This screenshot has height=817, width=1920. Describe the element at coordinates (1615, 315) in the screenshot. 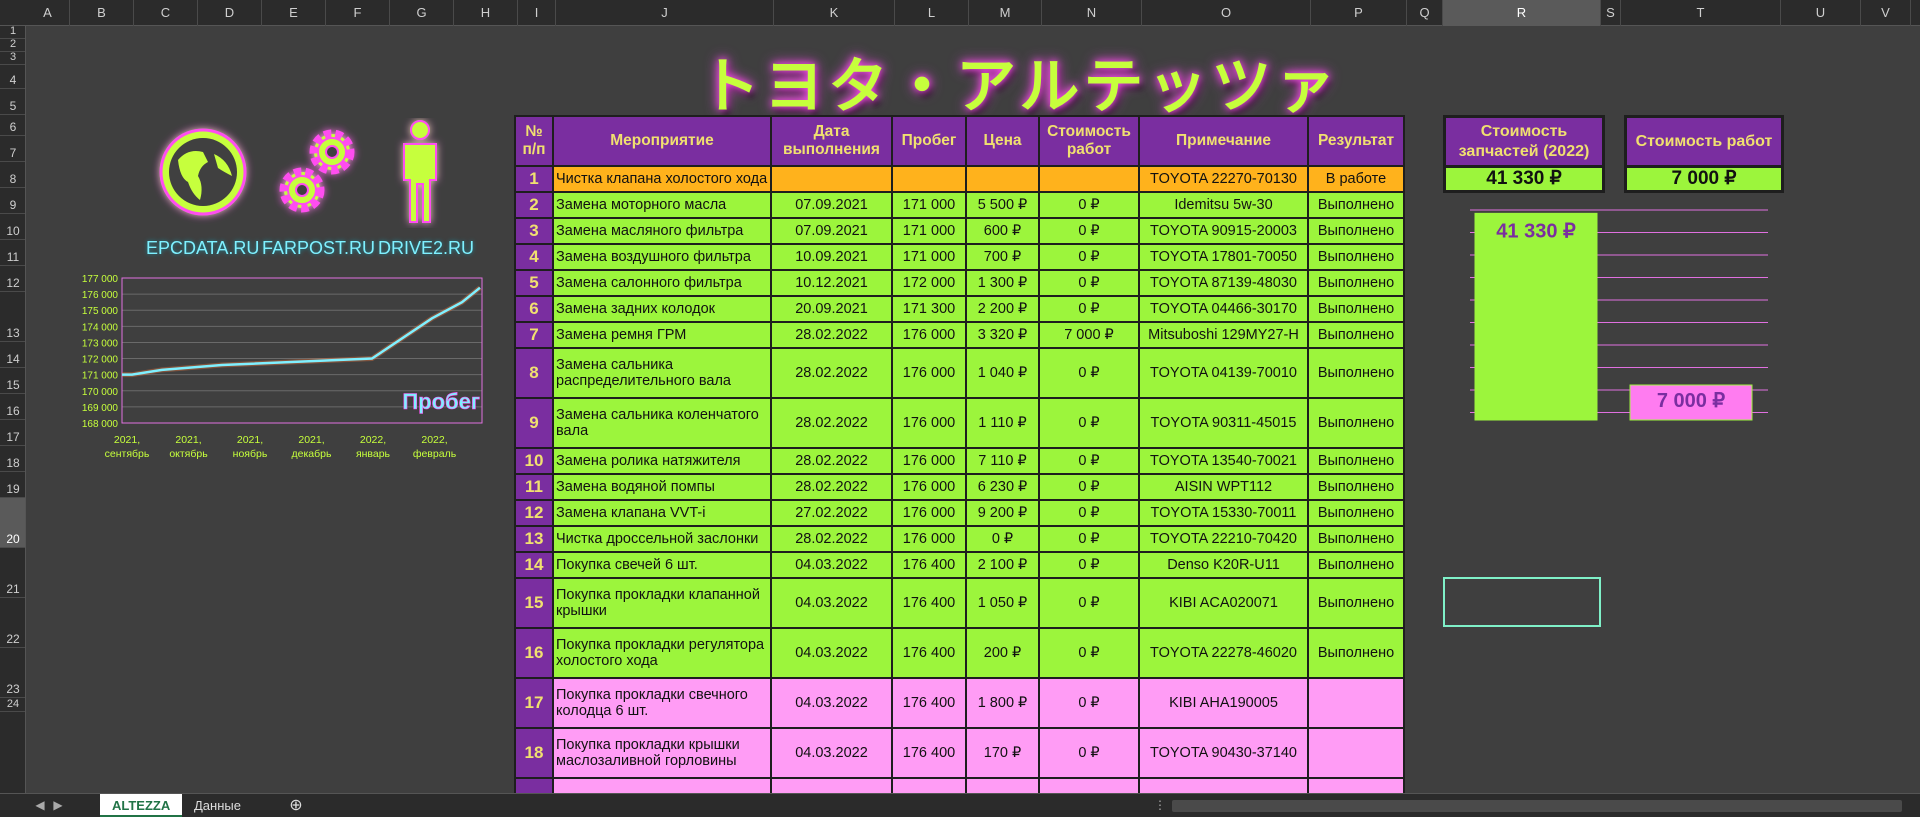

I see `cost-chart: 41 330 ₽ 7 000 ₽` at that location.